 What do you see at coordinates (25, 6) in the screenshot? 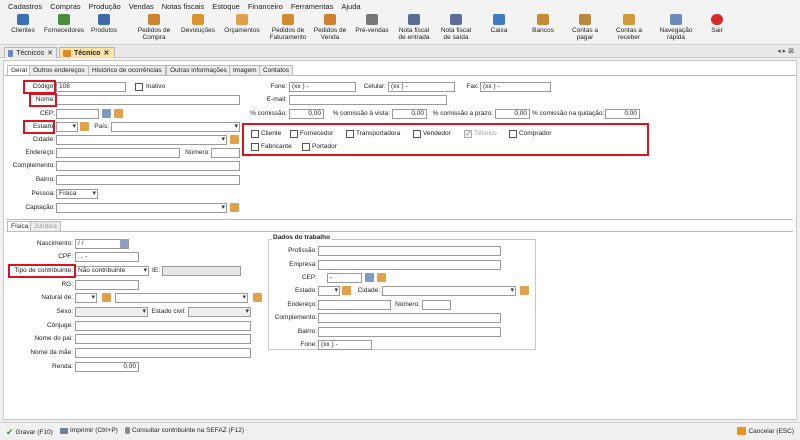
I see `menu-cadastros: Cadastros` at bounding box center [25, 6].